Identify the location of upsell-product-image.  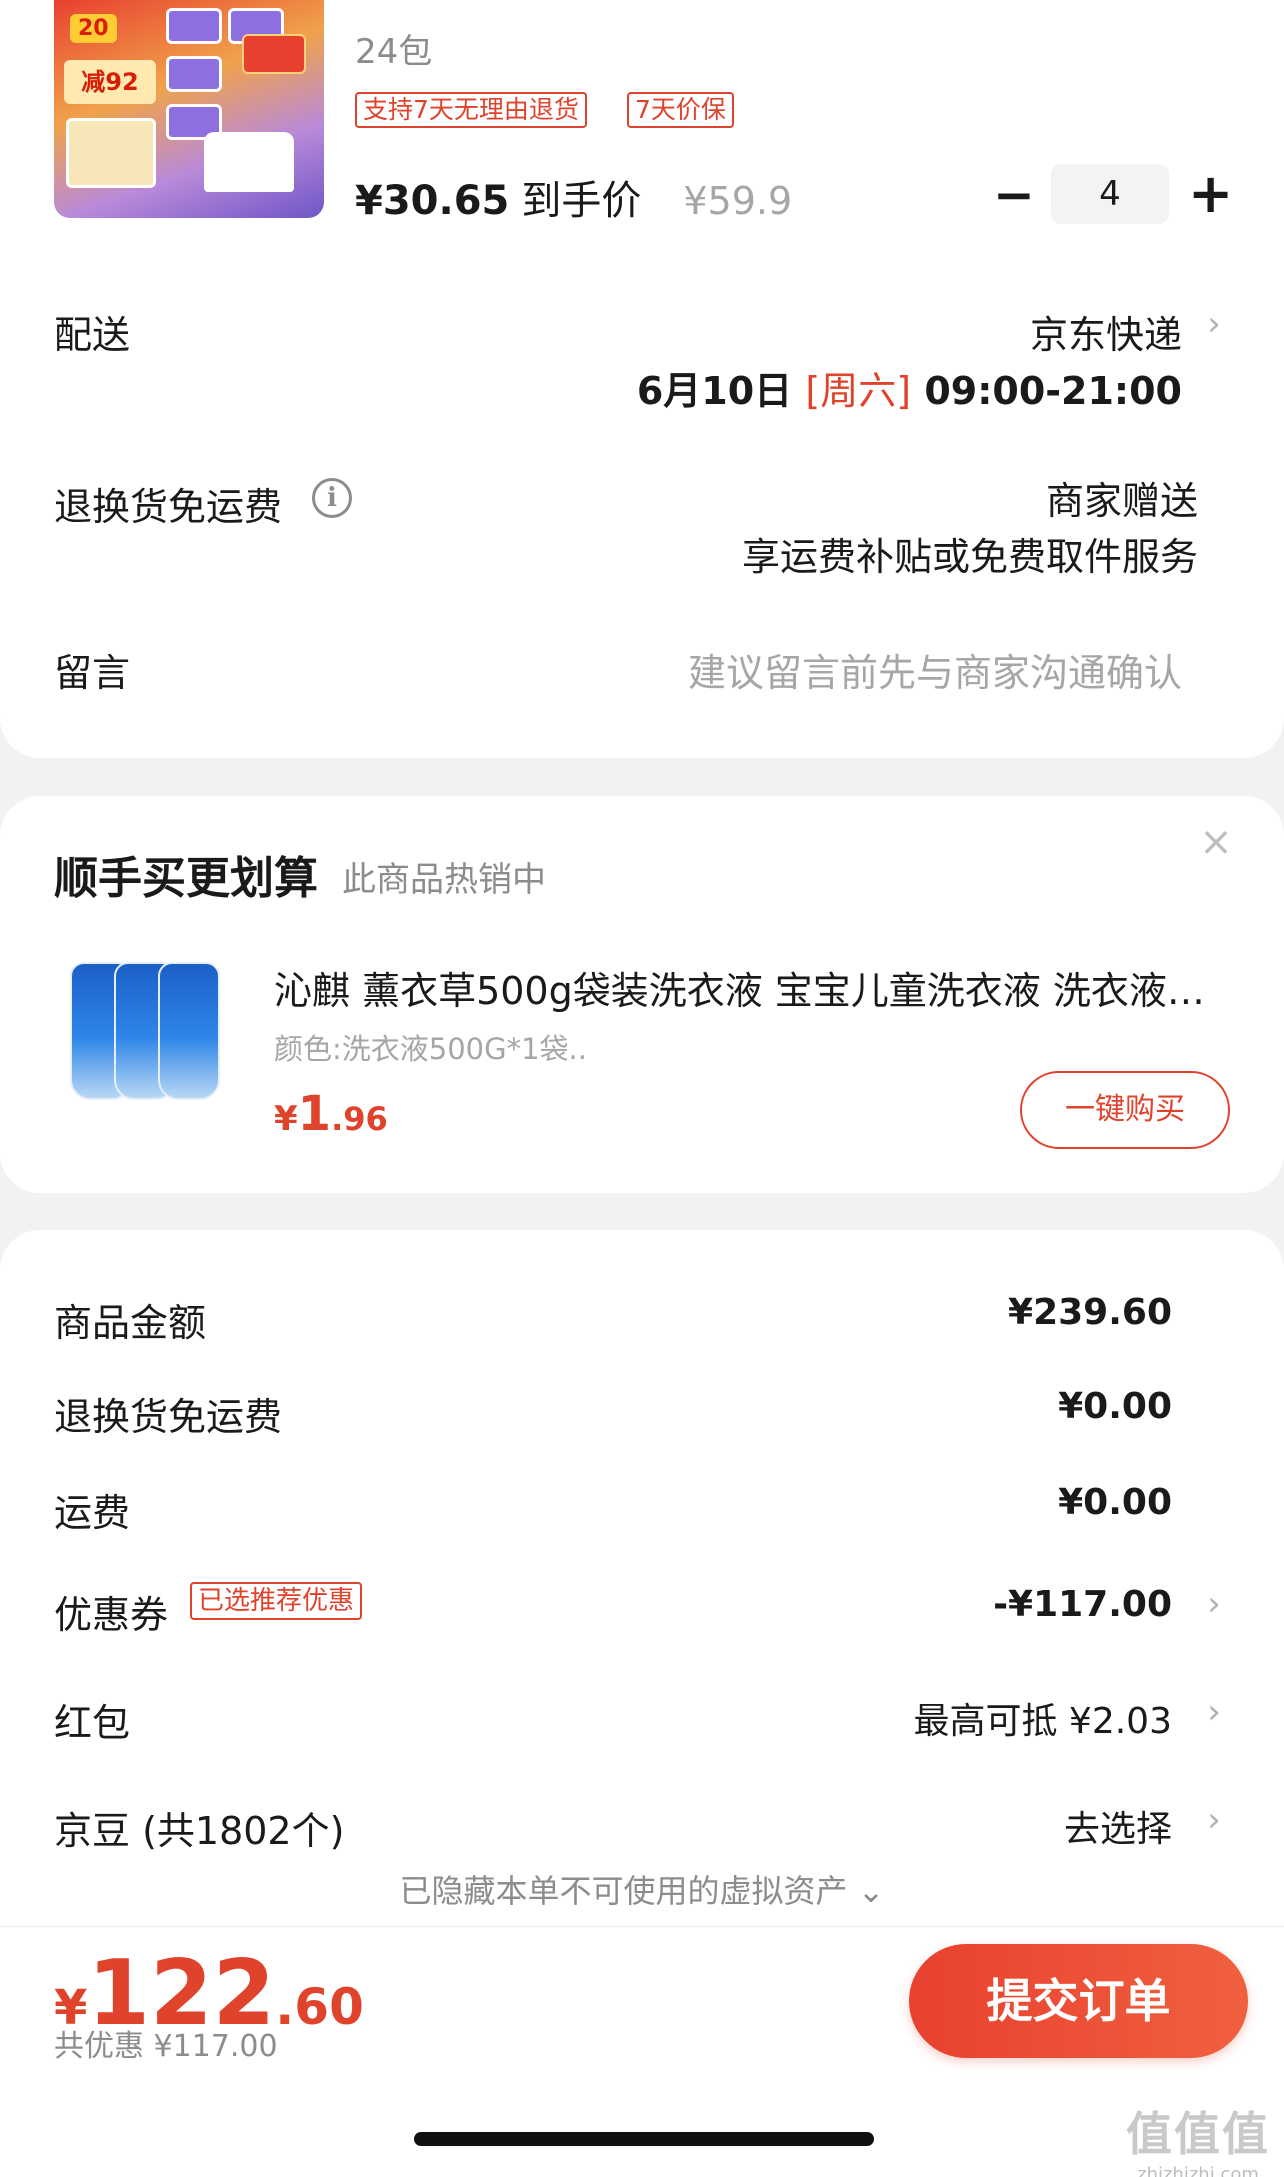
(145, 1032).